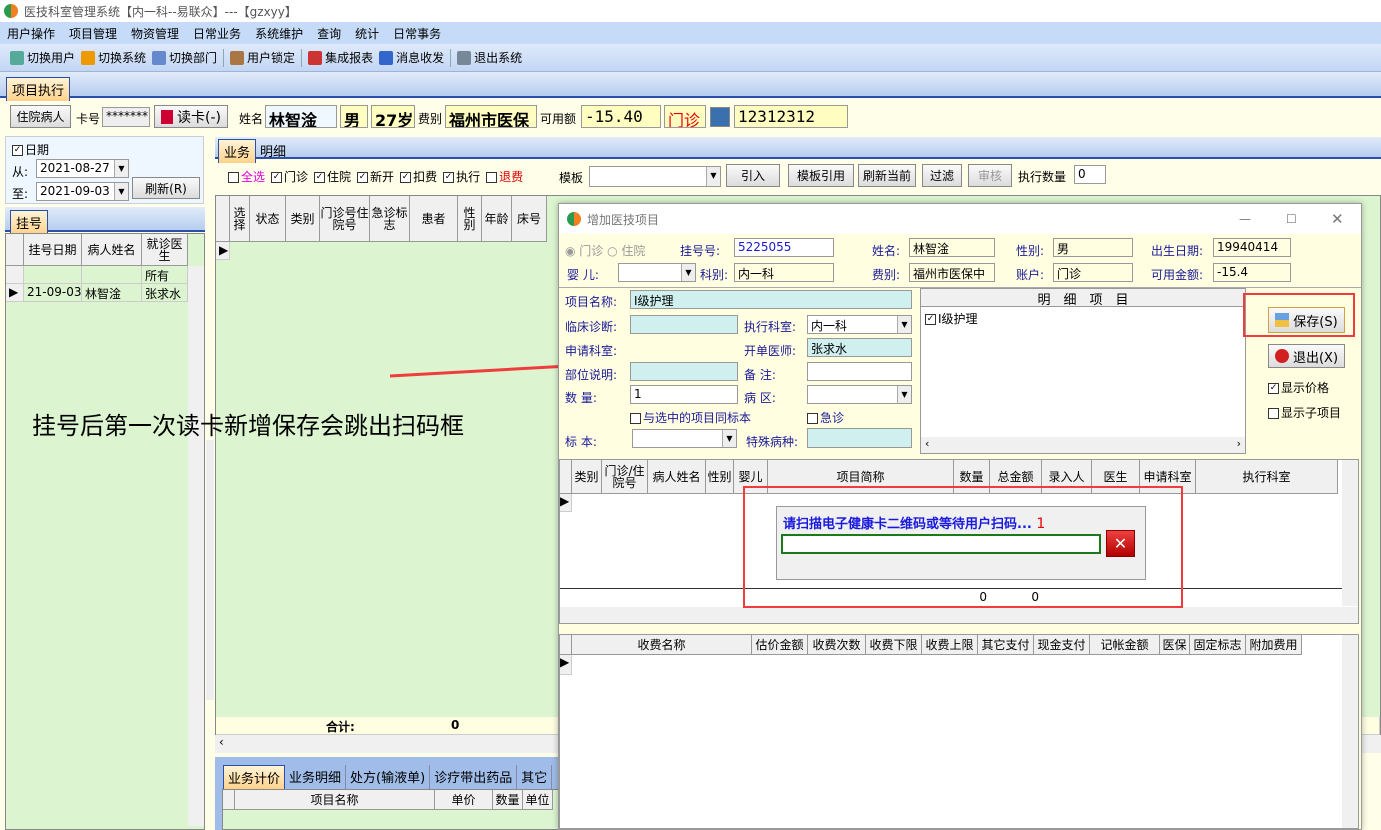 The height and width of the screenshot is (830, 1381). Describe the element at coordinates (279, 33) in the screenshot. I see `menu-item: 系统维护` at that location.